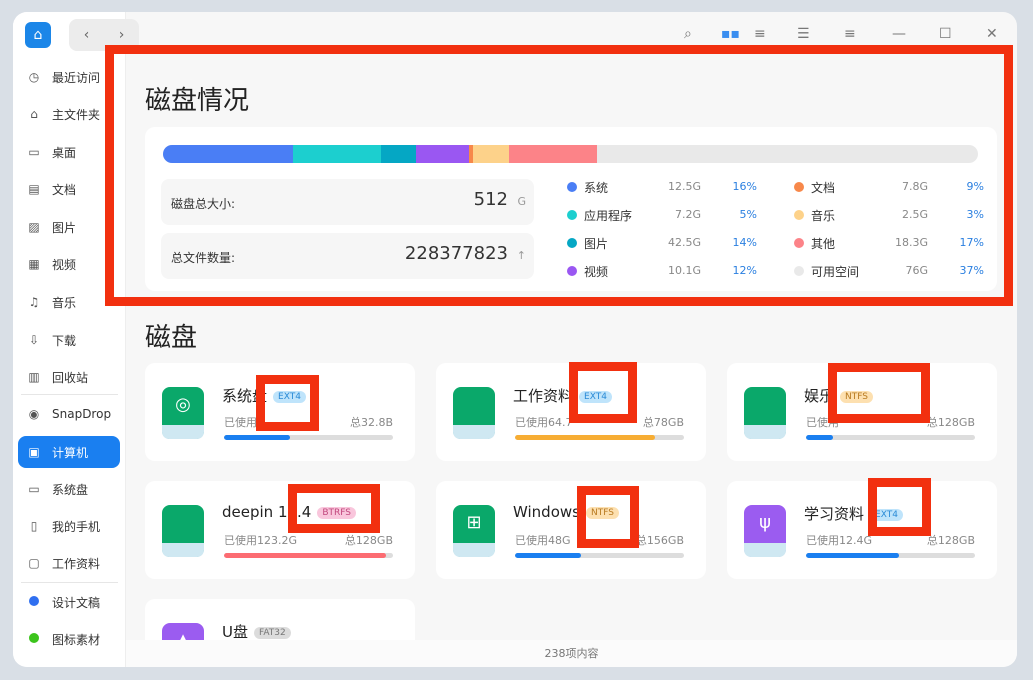 This screenshot has width=1033, height=680. I want to click on file-count-label: 总文件数量:, so click(203, 258).